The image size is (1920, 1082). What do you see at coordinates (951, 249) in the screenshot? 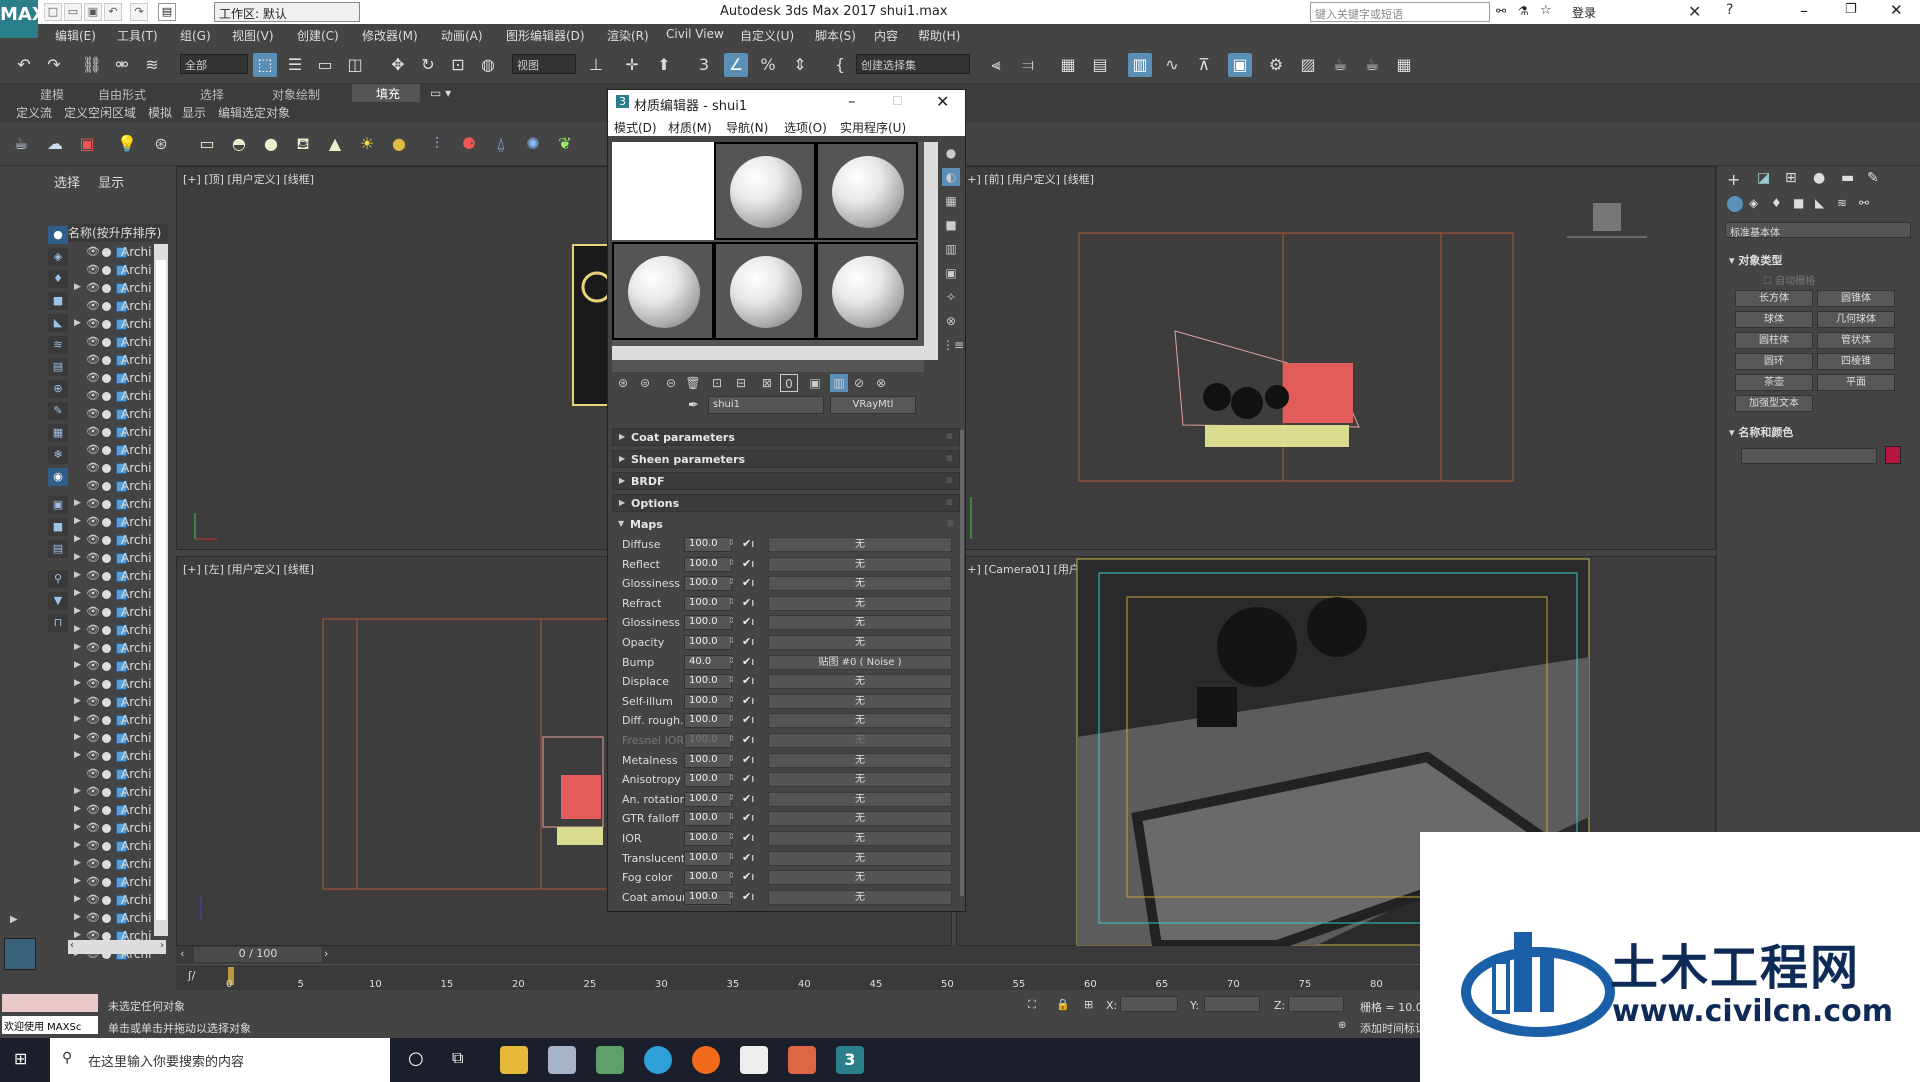
I see `video-color-check-icon: ▥` at bounding box center [951, 249].